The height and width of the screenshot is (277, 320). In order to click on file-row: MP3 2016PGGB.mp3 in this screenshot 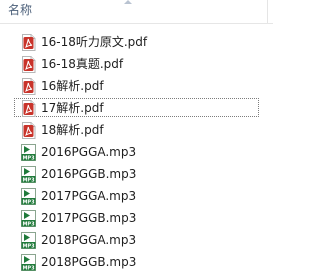, I will do `click(136, 174)`.